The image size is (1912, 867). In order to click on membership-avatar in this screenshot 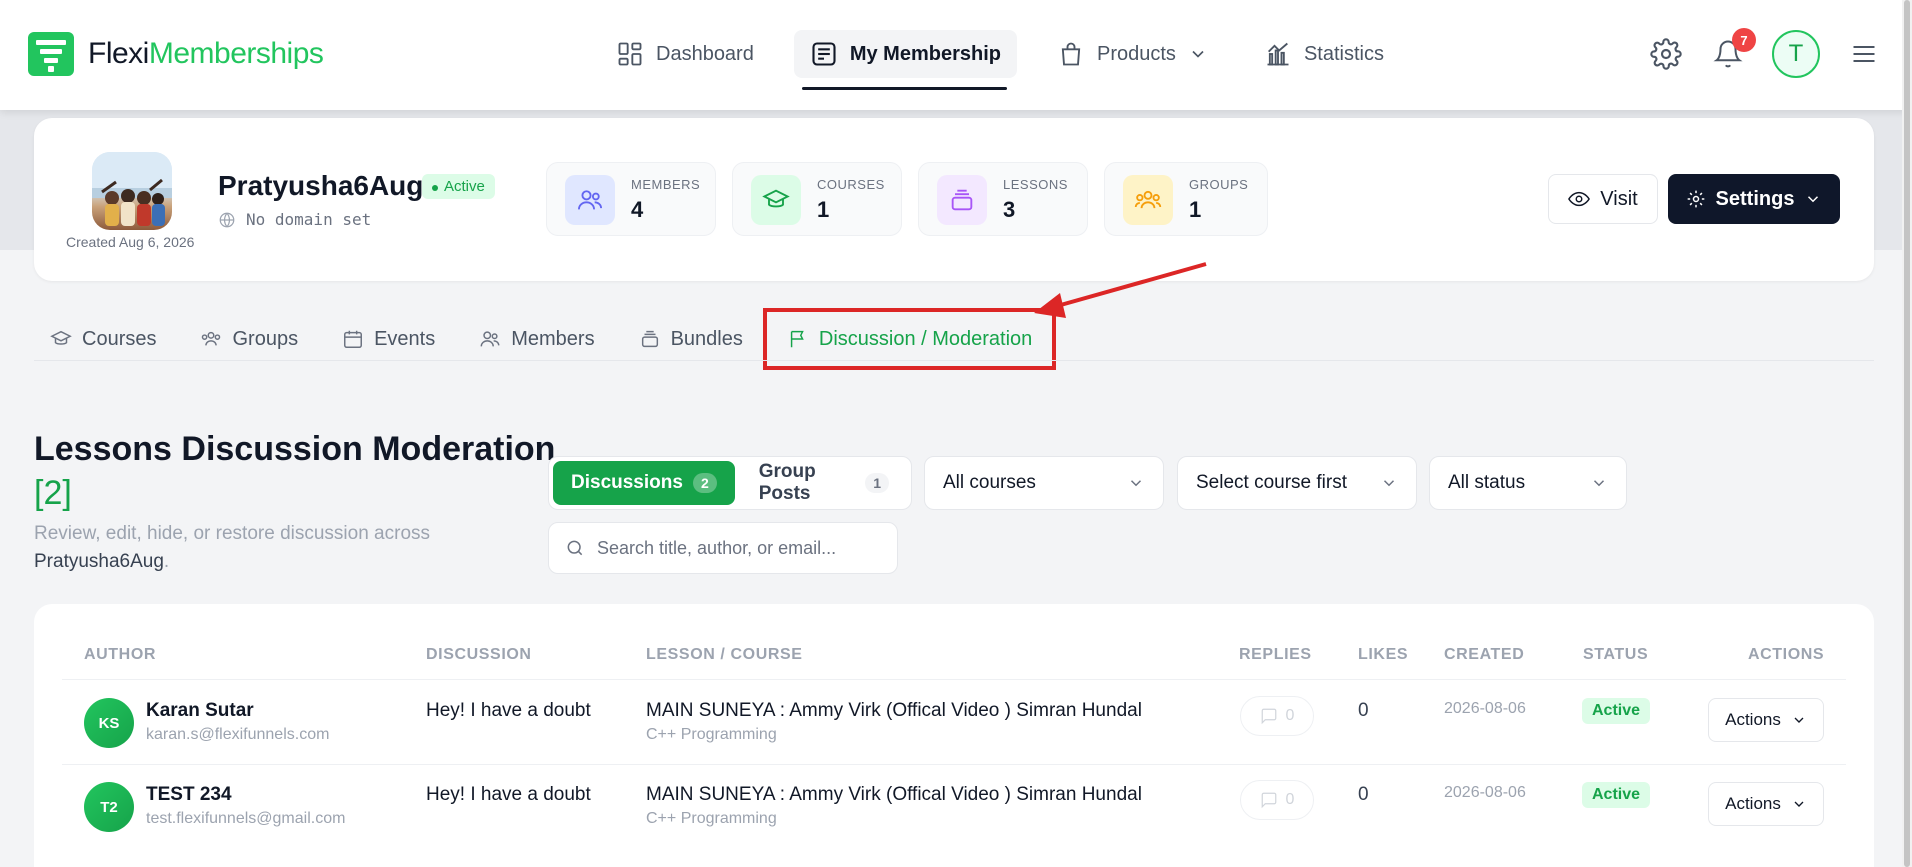, I will do `click(132, 191)`.